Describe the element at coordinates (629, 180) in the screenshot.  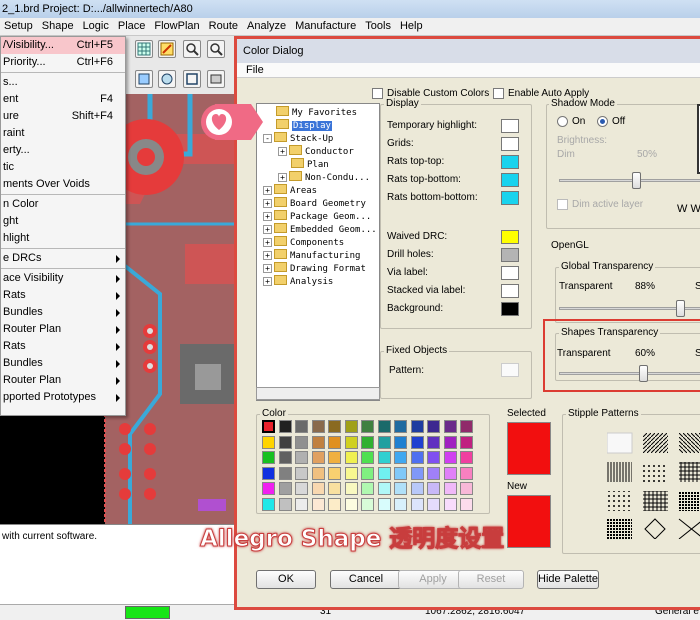
I see `dim-slider-track` at that location.